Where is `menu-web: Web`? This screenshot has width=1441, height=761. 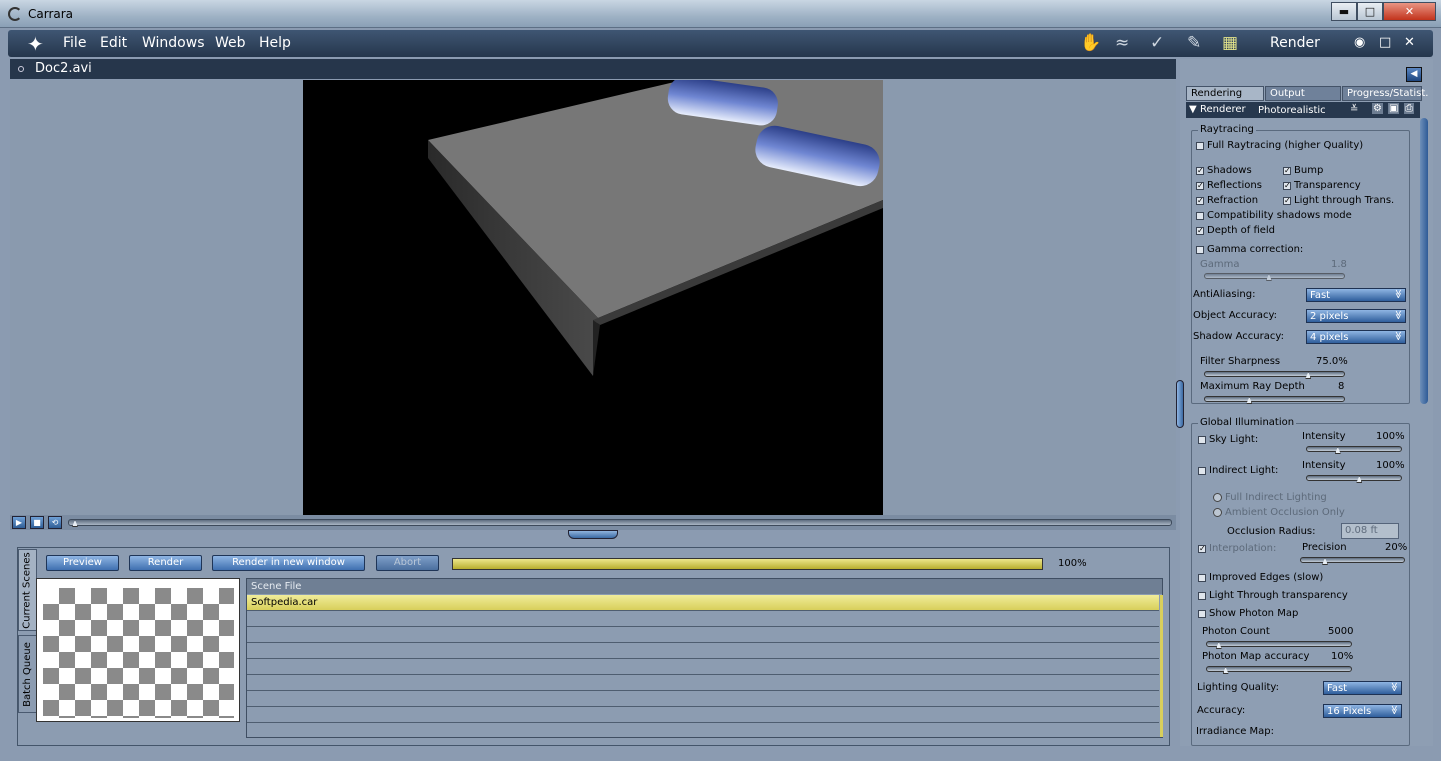
menu-web: Web is located at coordinates (230, 43).